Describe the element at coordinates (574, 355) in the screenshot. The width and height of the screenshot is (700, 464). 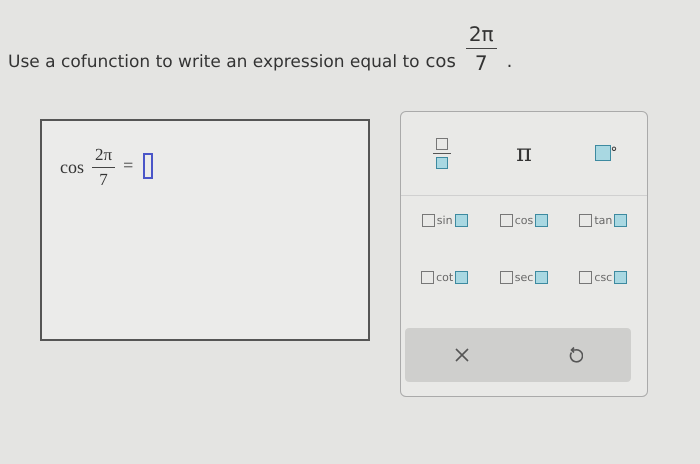
I see `undo-icon` at that location.